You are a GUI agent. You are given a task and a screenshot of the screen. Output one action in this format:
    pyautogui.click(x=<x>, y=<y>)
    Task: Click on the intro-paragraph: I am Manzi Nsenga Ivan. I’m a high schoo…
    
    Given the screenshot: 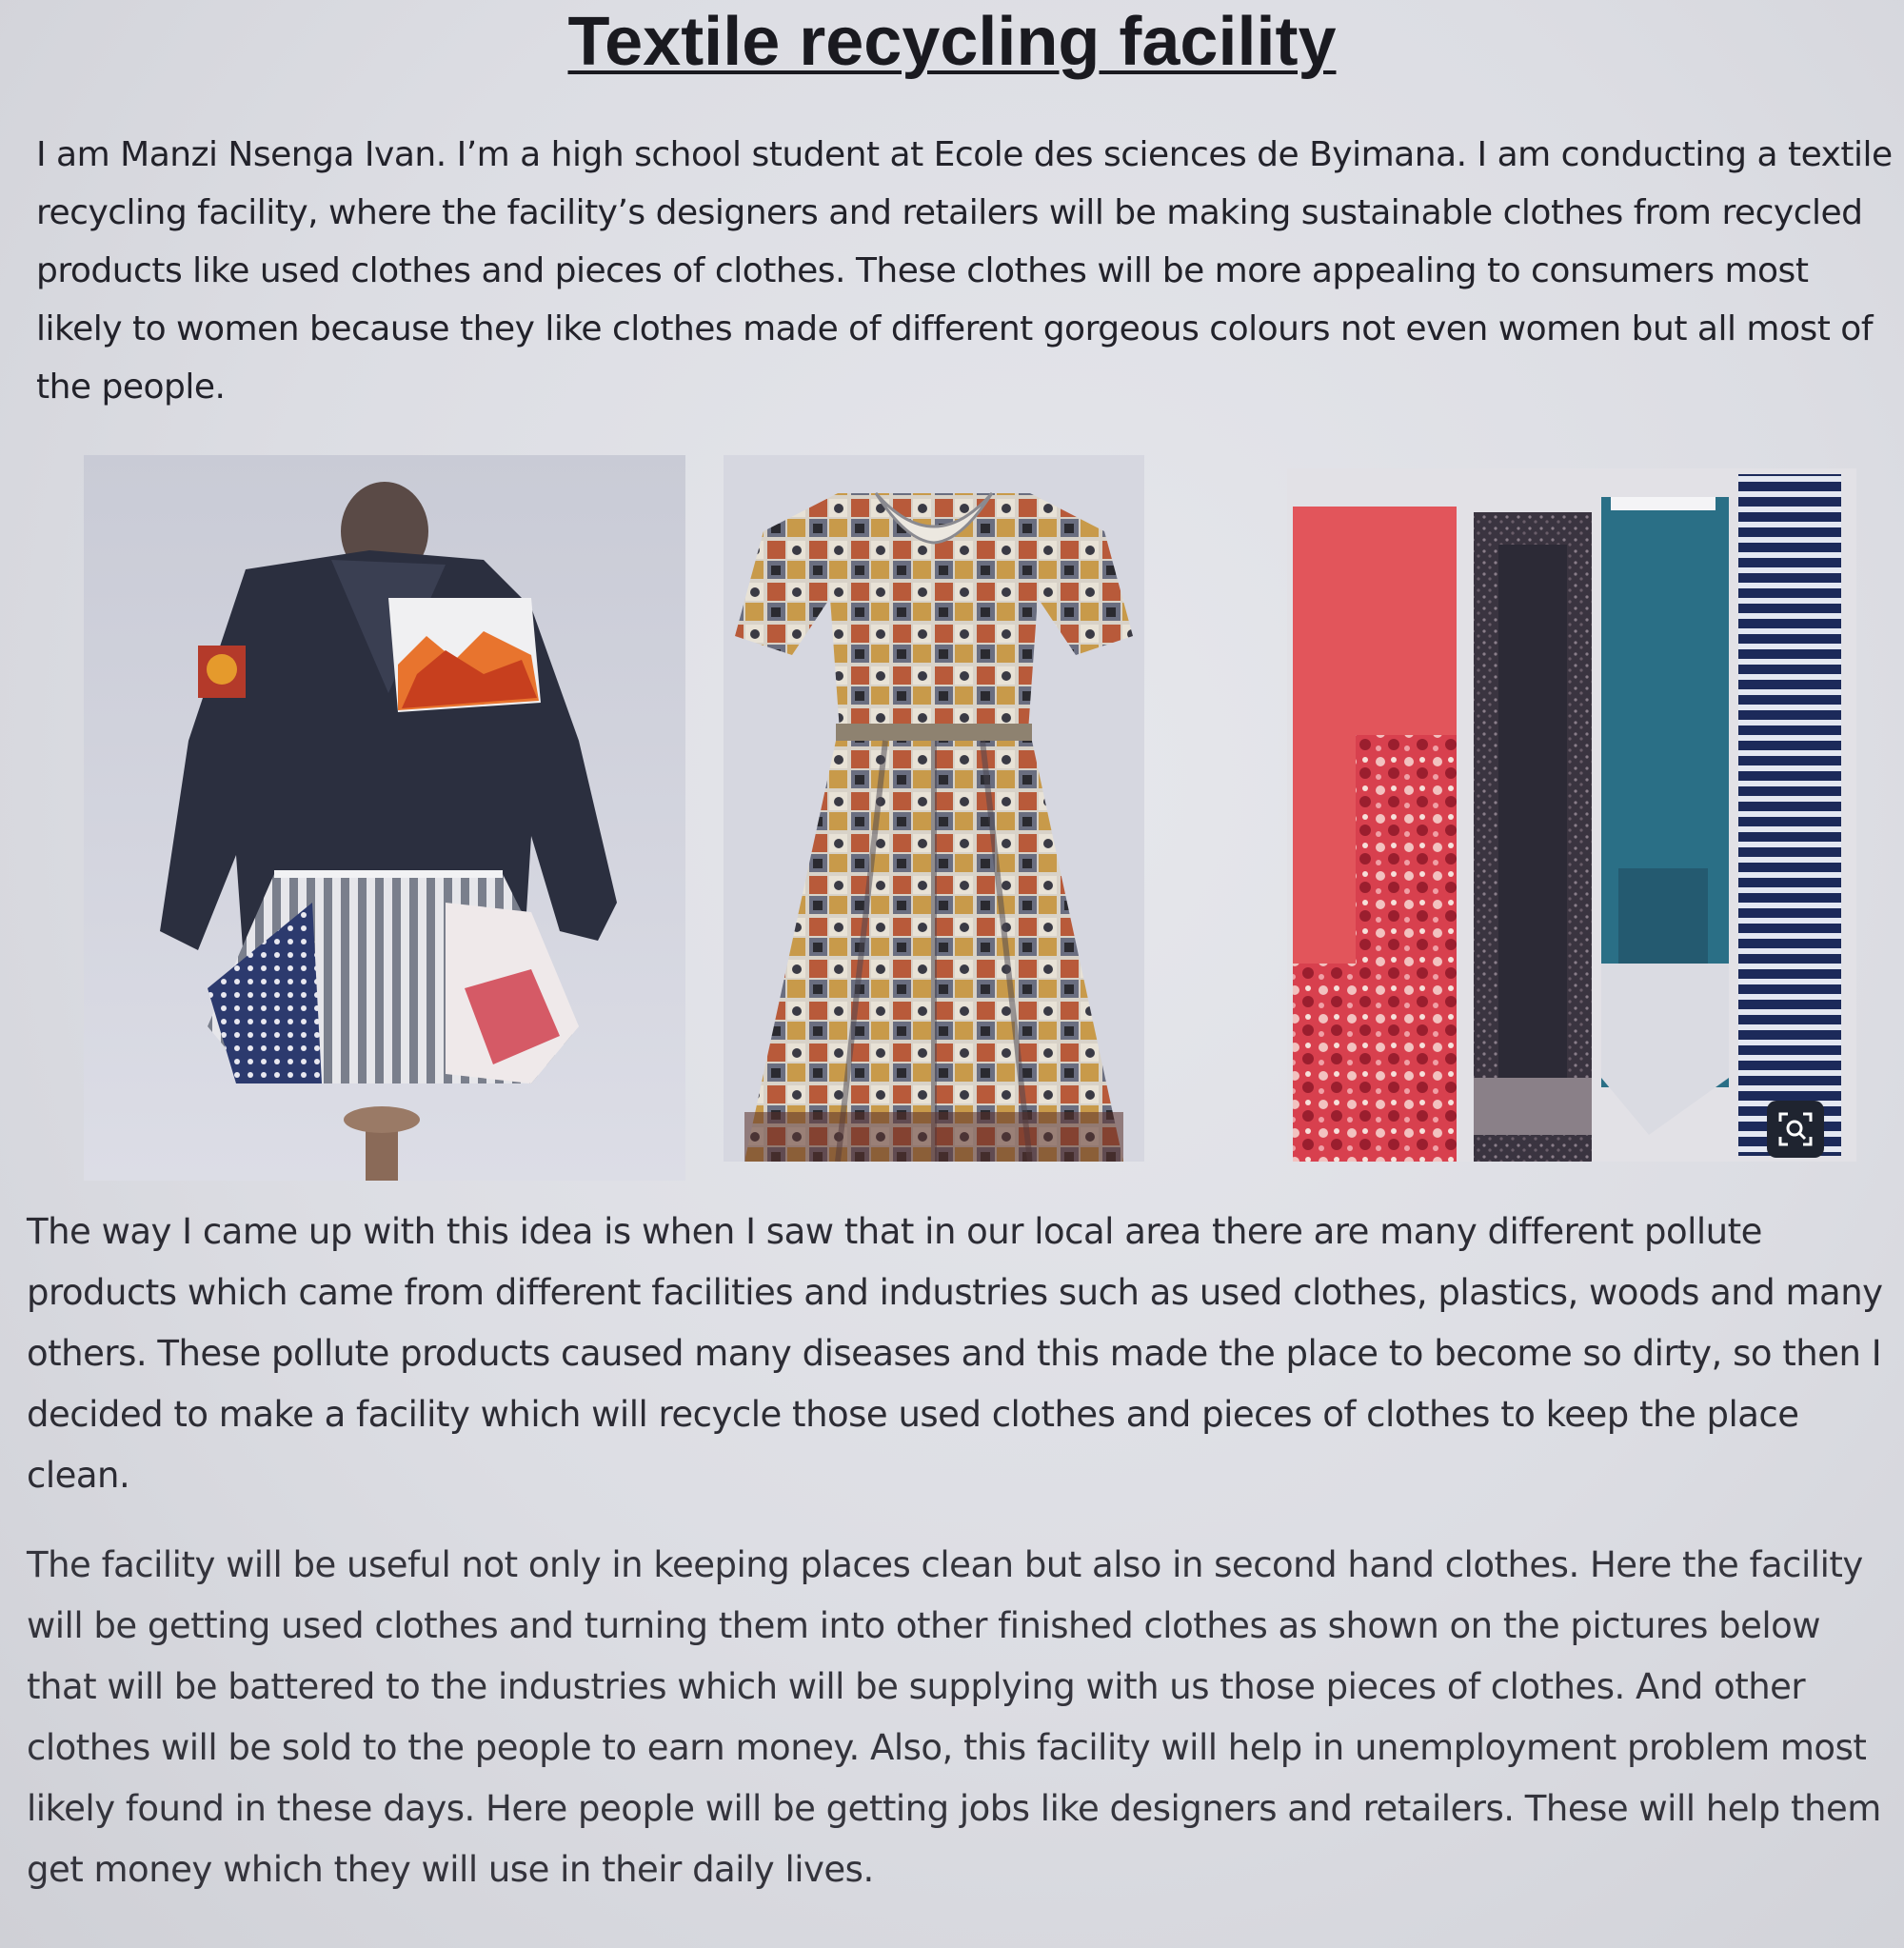 What is the action you would take?
    pyautogui.click(x=964, y=271)
    